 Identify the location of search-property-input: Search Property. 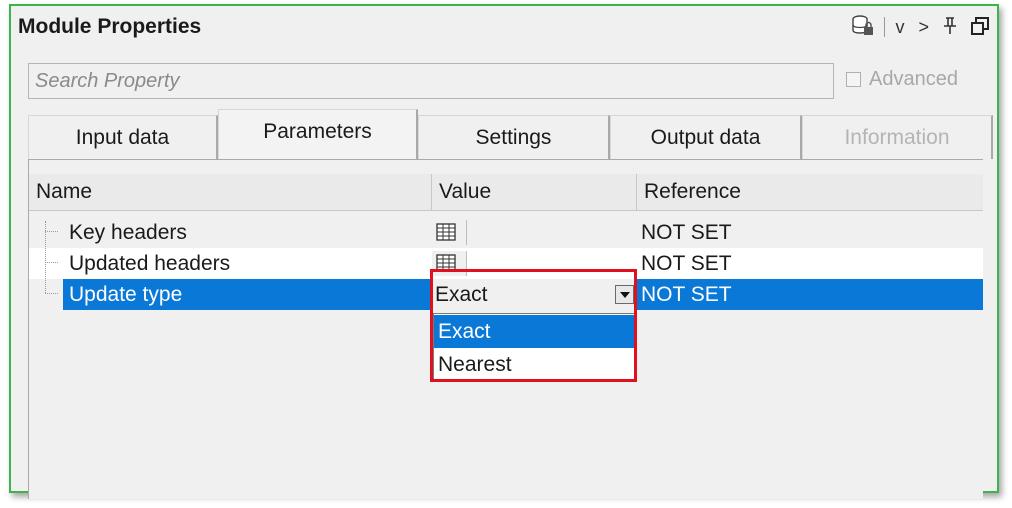
(431, 81).